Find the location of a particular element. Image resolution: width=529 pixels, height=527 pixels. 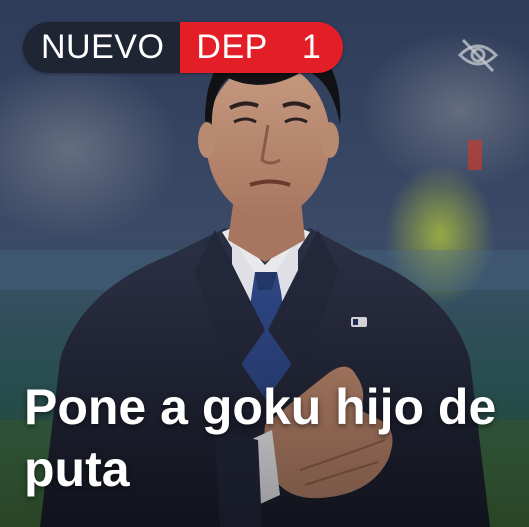

category-label: DEP 1 is located at coordinates (262, 47).